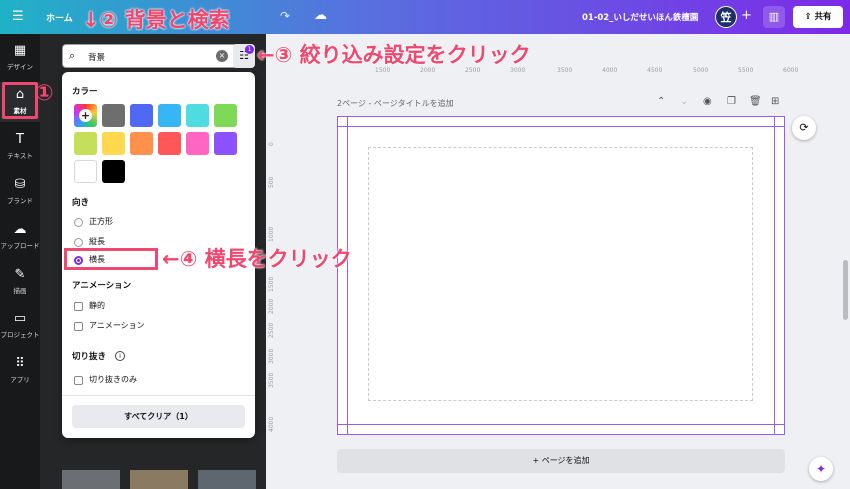  I want to click on divider, so click(158, 395).